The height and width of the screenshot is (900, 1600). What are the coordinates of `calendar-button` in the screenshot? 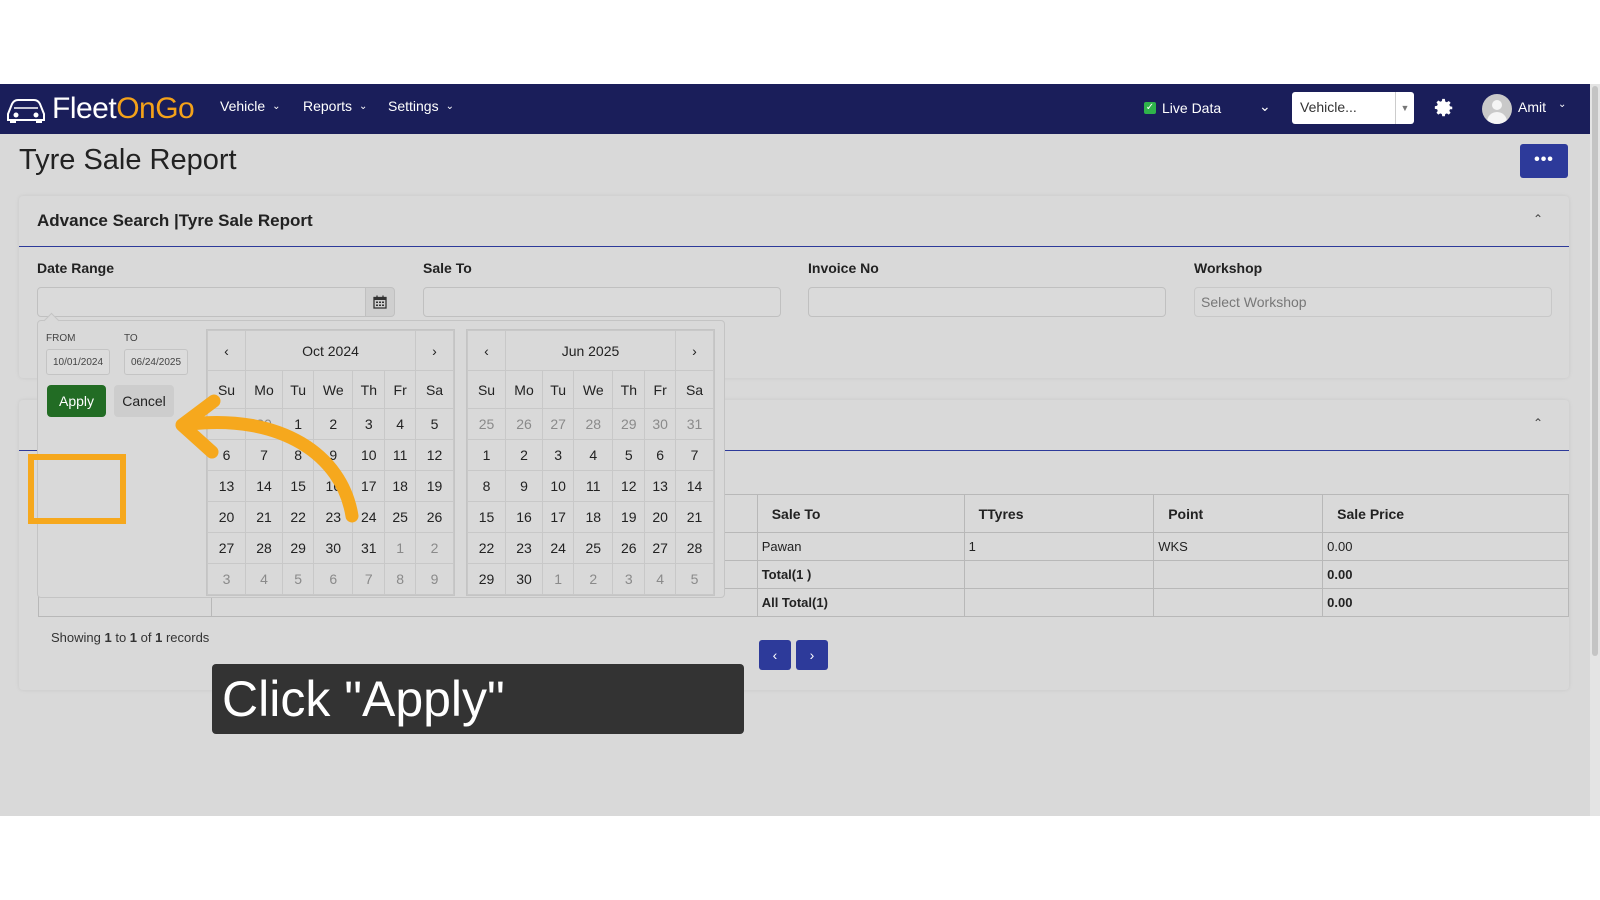 It's located at (380, 302).